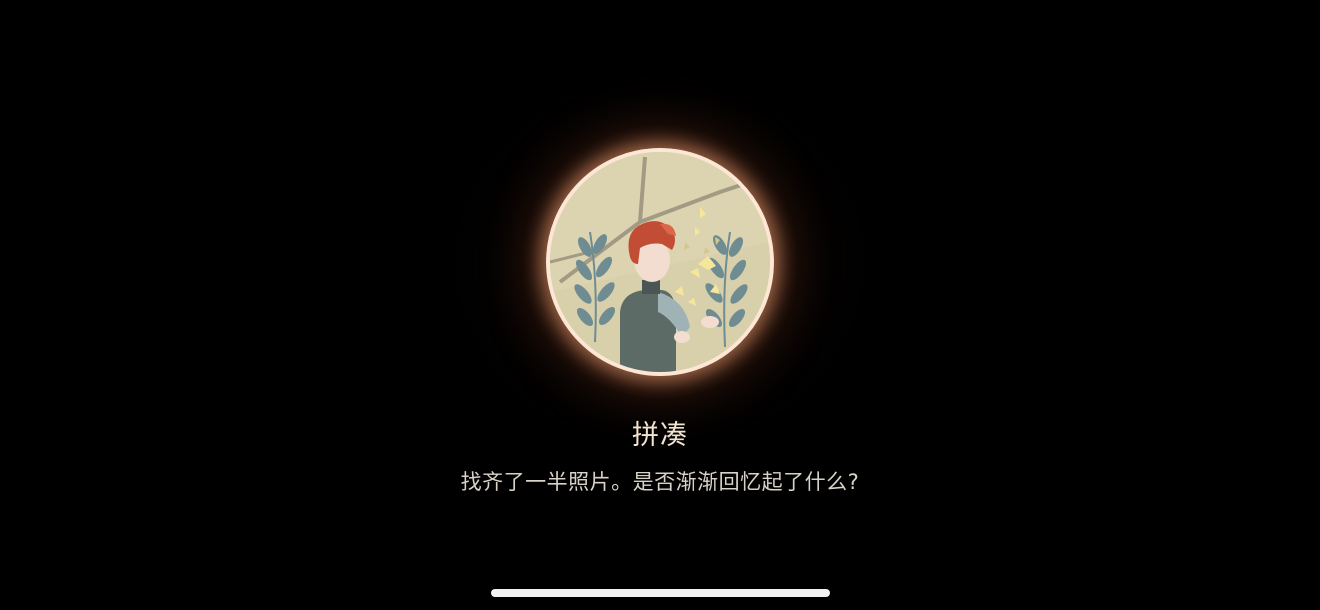 This screenshot has width=1320, height=610. What do you see at coordinates (660, 593) in the screenshot?
I see `home-indicator` at bounding box center [660, 593].